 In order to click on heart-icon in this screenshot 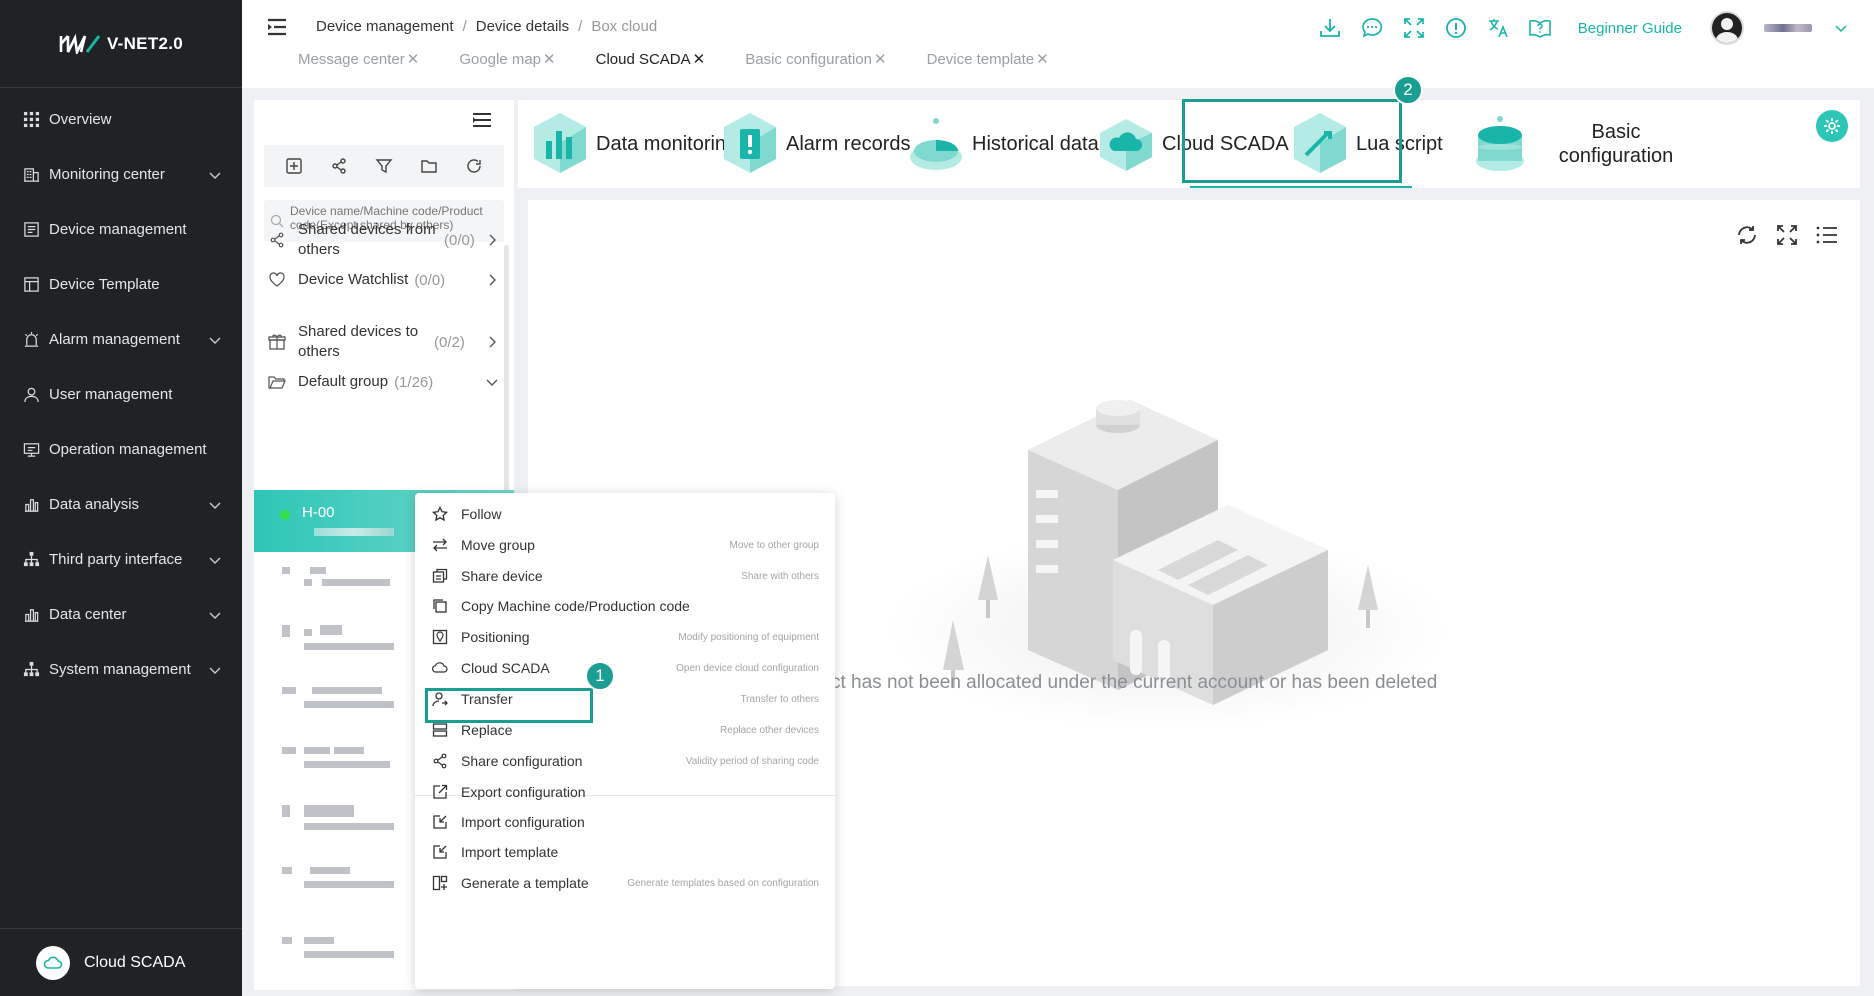, I will do `click(277, 279)`.